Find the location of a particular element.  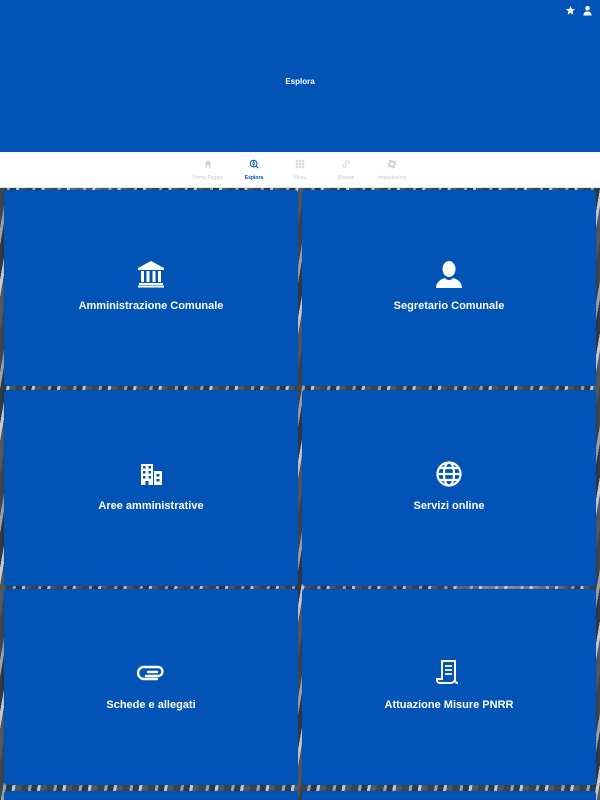

user-icon is located at coordinates (587, 10).